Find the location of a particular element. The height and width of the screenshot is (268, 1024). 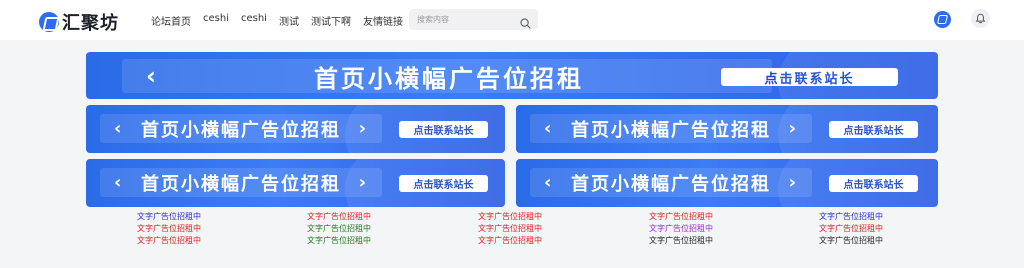

nav-item-ceshi-2: ceshi is located at coordinates (254, 20).